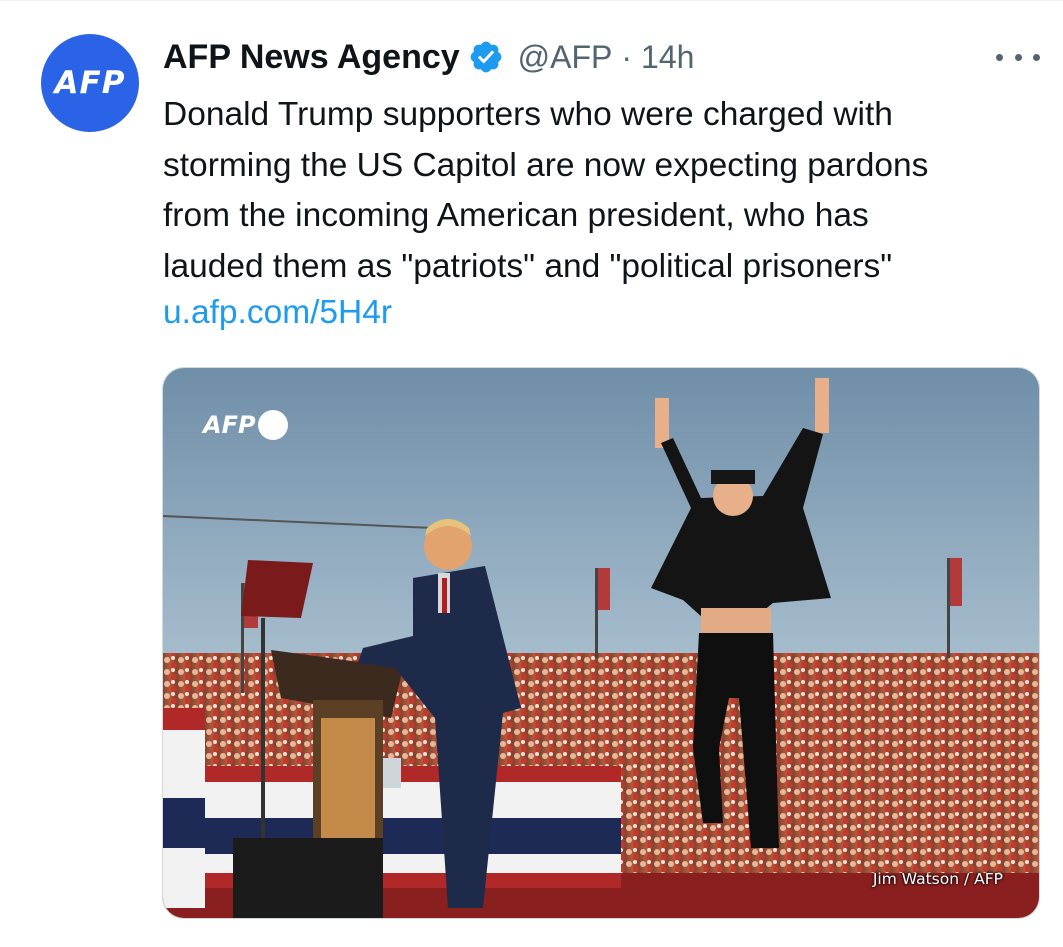  What do you see at coordinates (311, 57) in the screenshot?
I see `author-name: AFP News Agency` at bounding box center [311, 57].